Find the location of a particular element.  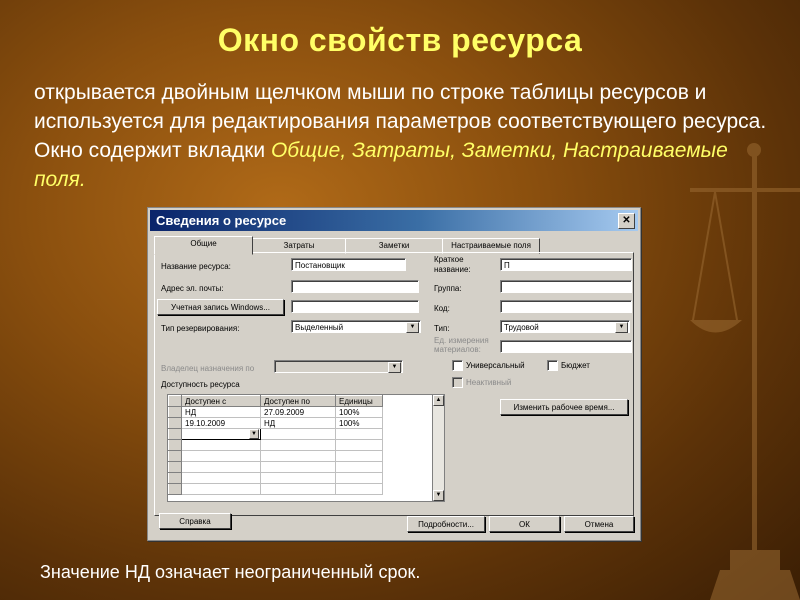

email-field is located at coordinates (355, 286).